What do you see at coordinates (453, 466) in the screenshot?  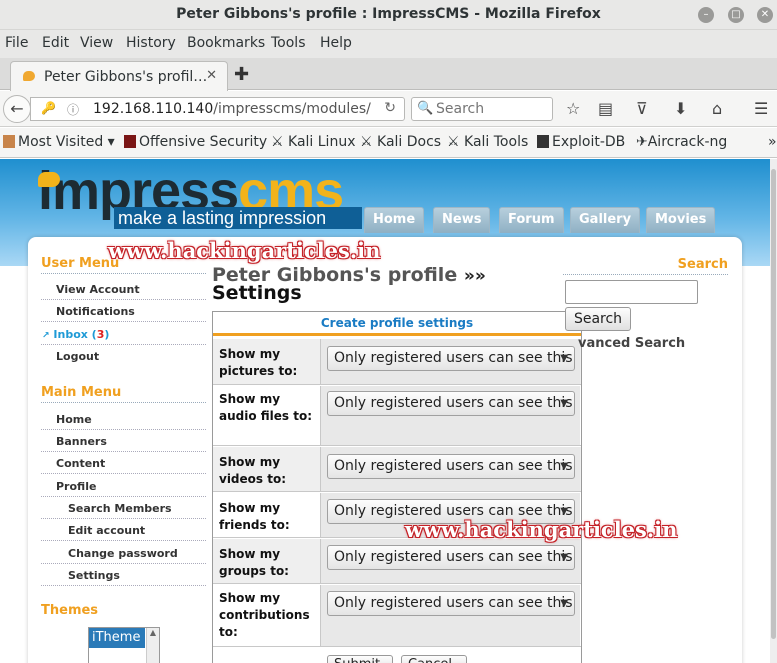 I see `select-value: Only registered users can see this` at bounding box center [453, 466].